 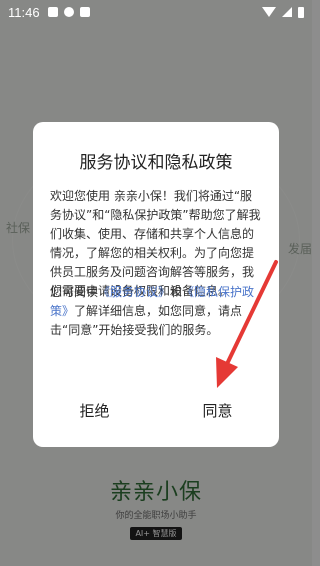 What do you see at coordinates (287, 12) in the screenshot?
I see `signal-icon` at bounding box center [287, 12].